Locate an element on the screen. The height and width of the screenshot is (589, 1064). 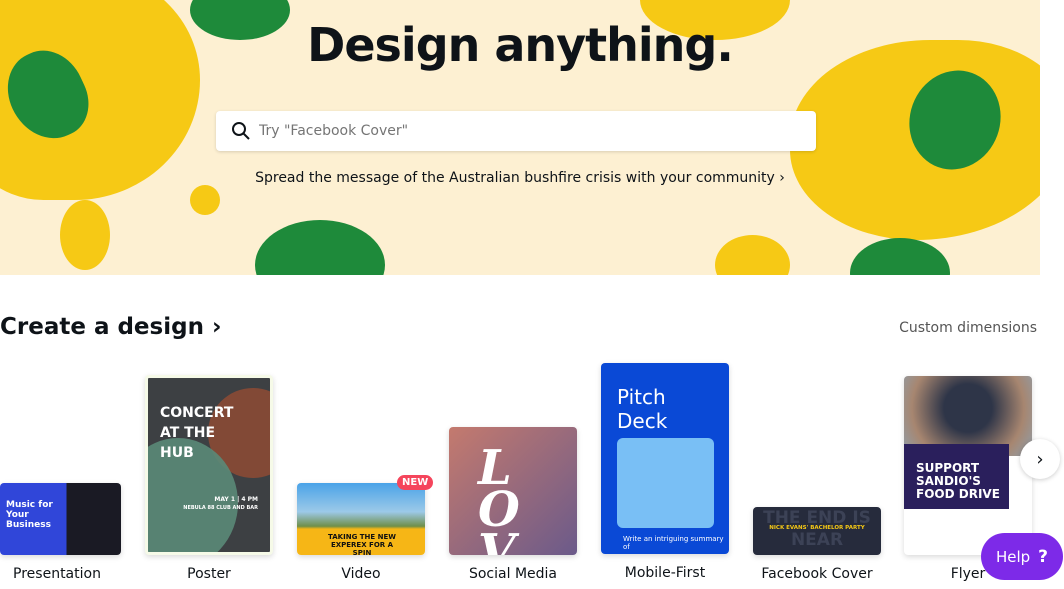
new-badge: NEW is located at coordinates (415, 482).